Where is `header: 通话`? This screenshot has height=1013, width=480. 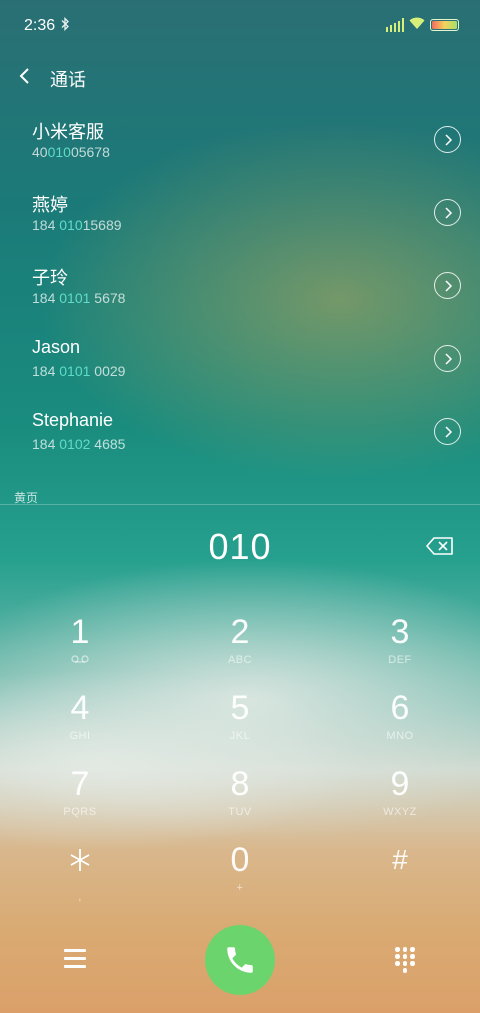
header: 通话 is located at coordinates (240, 77).